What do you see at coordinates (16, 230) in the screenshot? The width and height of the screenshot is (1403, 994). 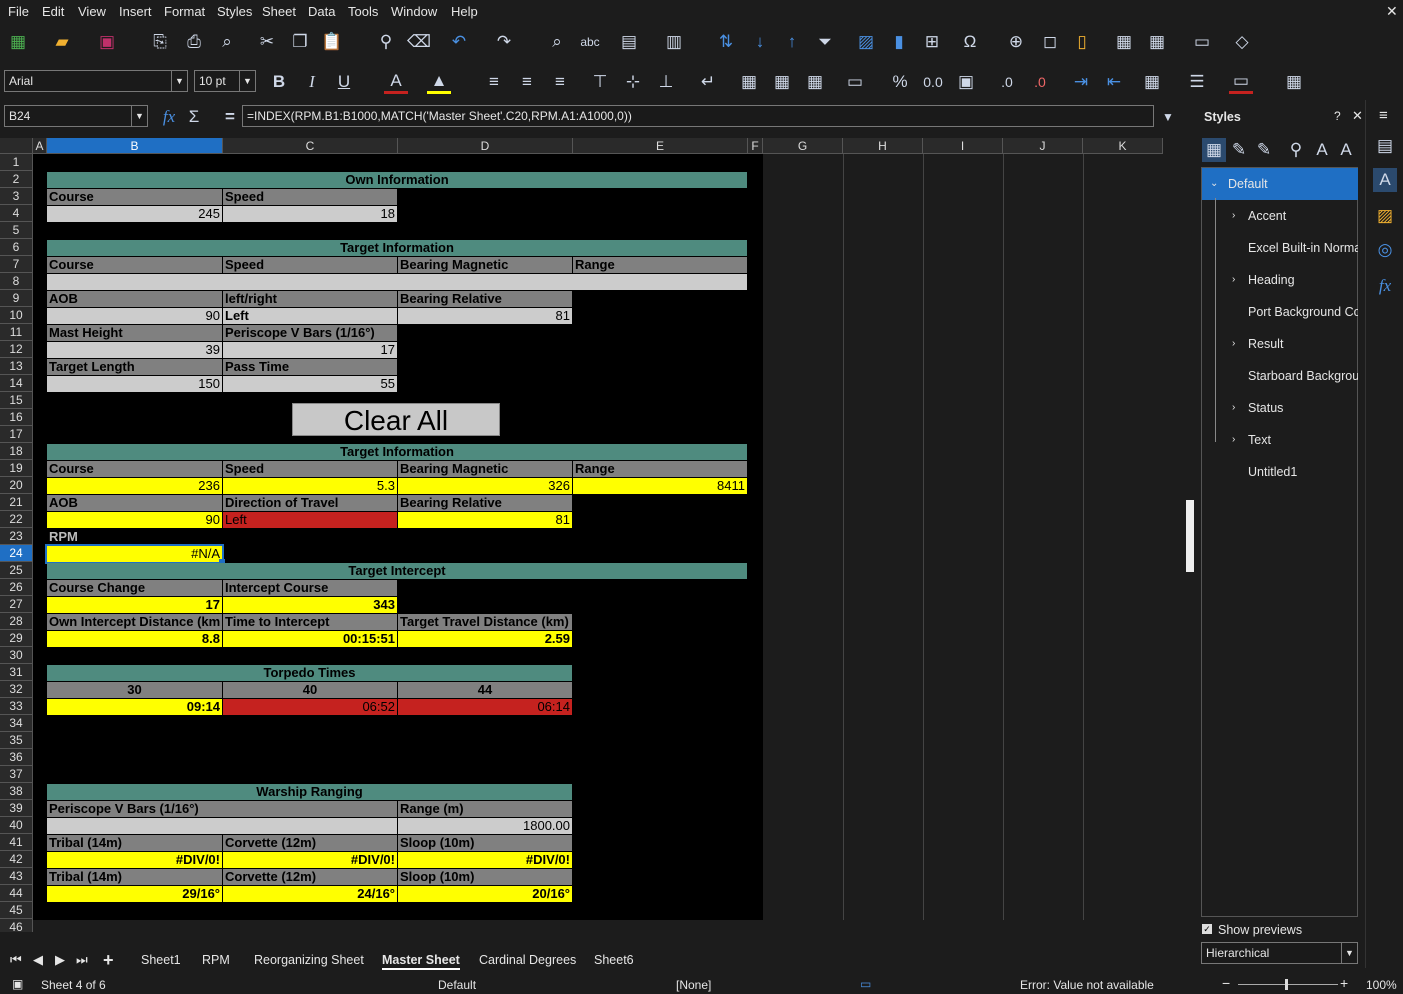 I see `row-header-5: 5` at bounding box center [16, 230].